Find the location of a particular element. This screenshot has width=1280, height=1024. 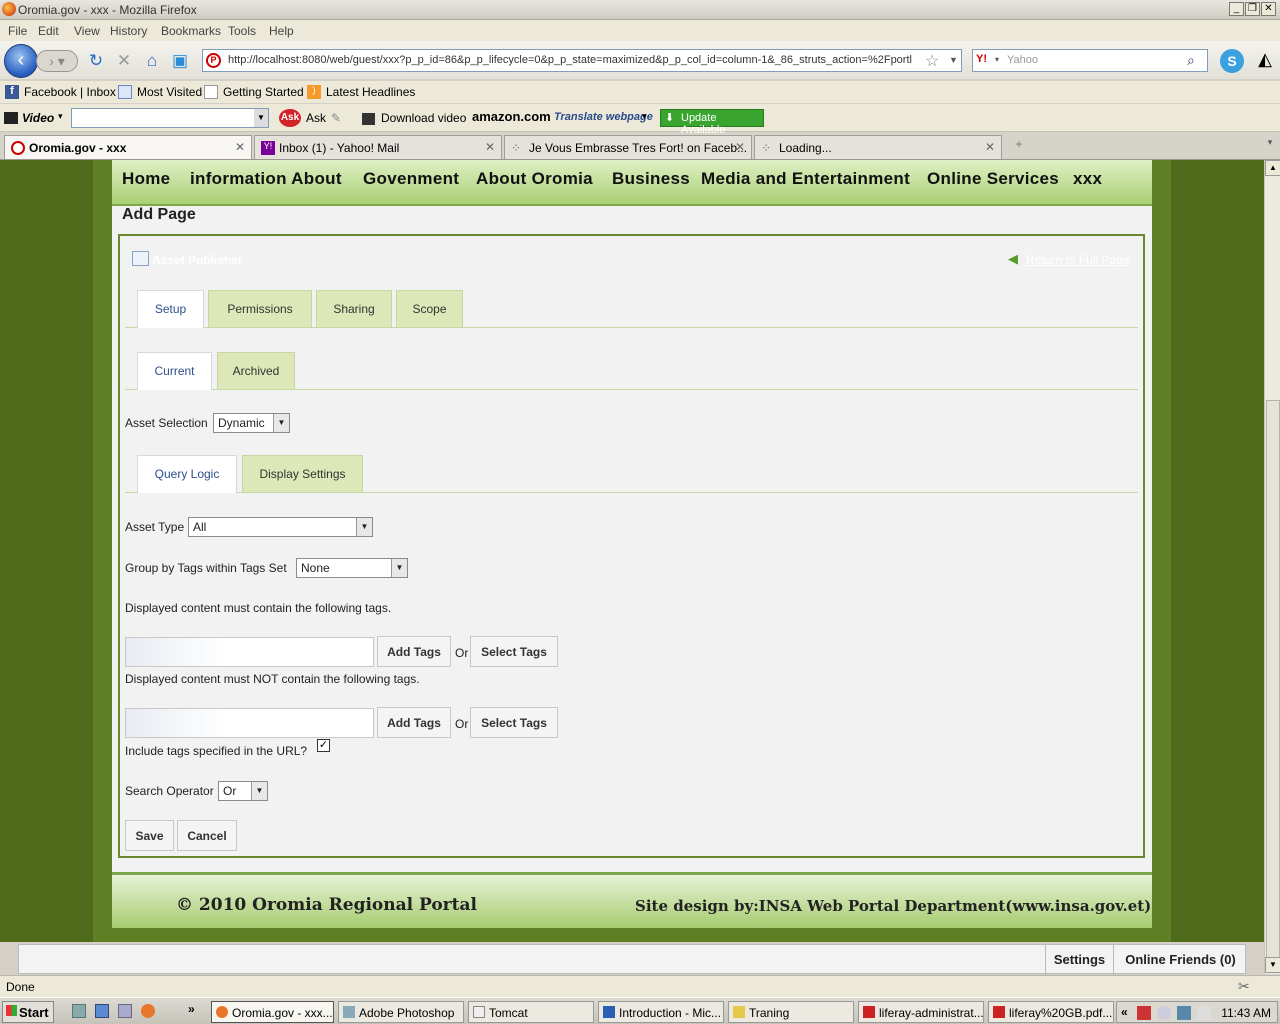

return-full-page-link: Return to Full Page is located at coordinates (1077, 260).